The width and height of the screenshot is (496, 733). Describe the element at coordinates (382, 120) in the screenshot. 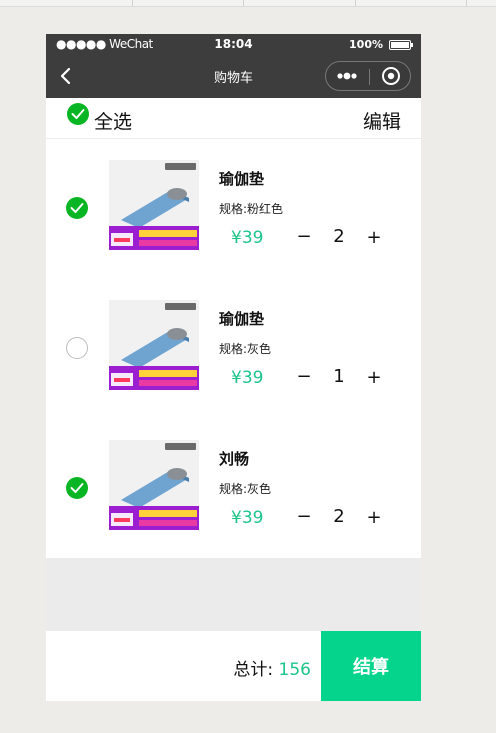

I see `edit-button: 编辑` at that location.